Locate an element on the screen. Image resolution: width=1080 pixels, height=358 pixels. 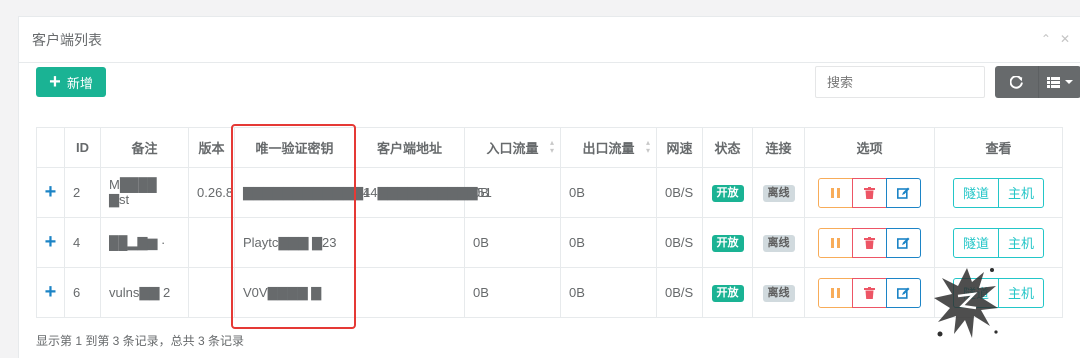
refresh-button is located at coordinates (1016, 82).